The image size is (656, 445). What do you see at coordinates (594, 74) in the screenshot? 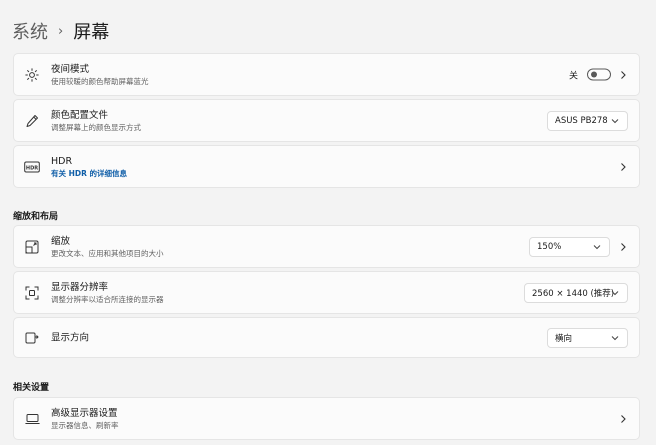
I see `toggle-knob` at bounding box center [594, 74].